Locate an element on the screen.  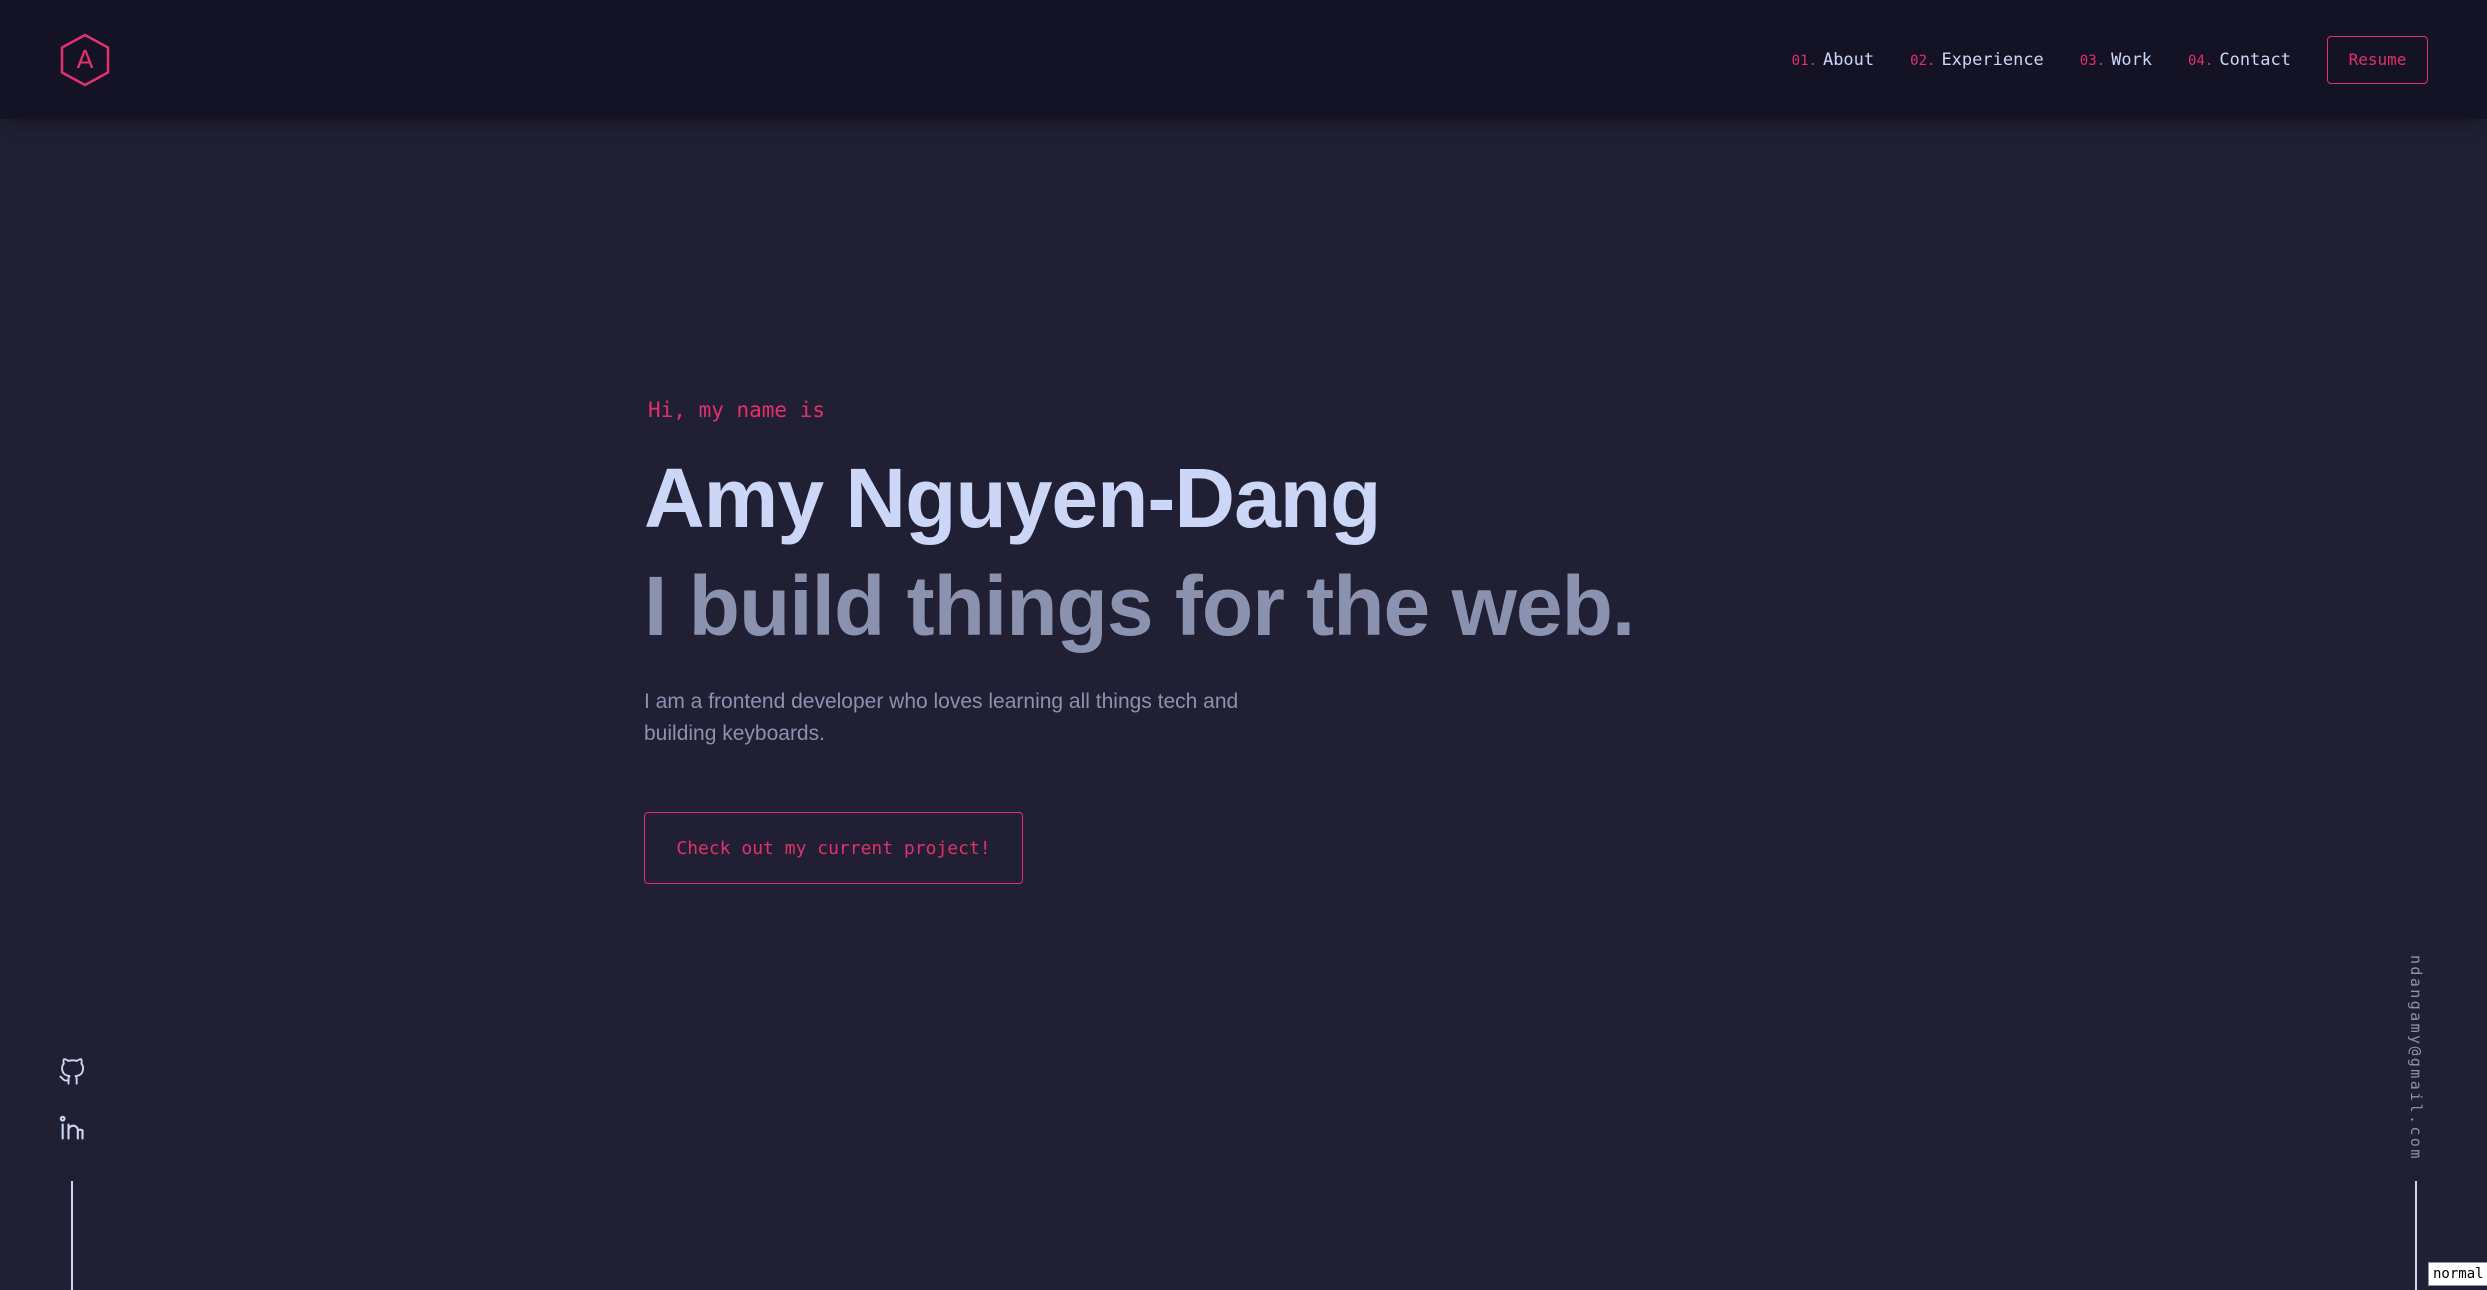
github-glyph is located at coordinates (72, 1071).